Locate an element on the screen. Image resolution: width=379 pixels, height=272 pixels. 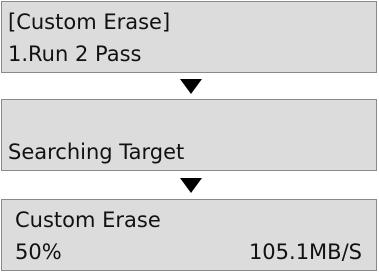
progress-title: Custom Erase is located at coordinates (88, 220).